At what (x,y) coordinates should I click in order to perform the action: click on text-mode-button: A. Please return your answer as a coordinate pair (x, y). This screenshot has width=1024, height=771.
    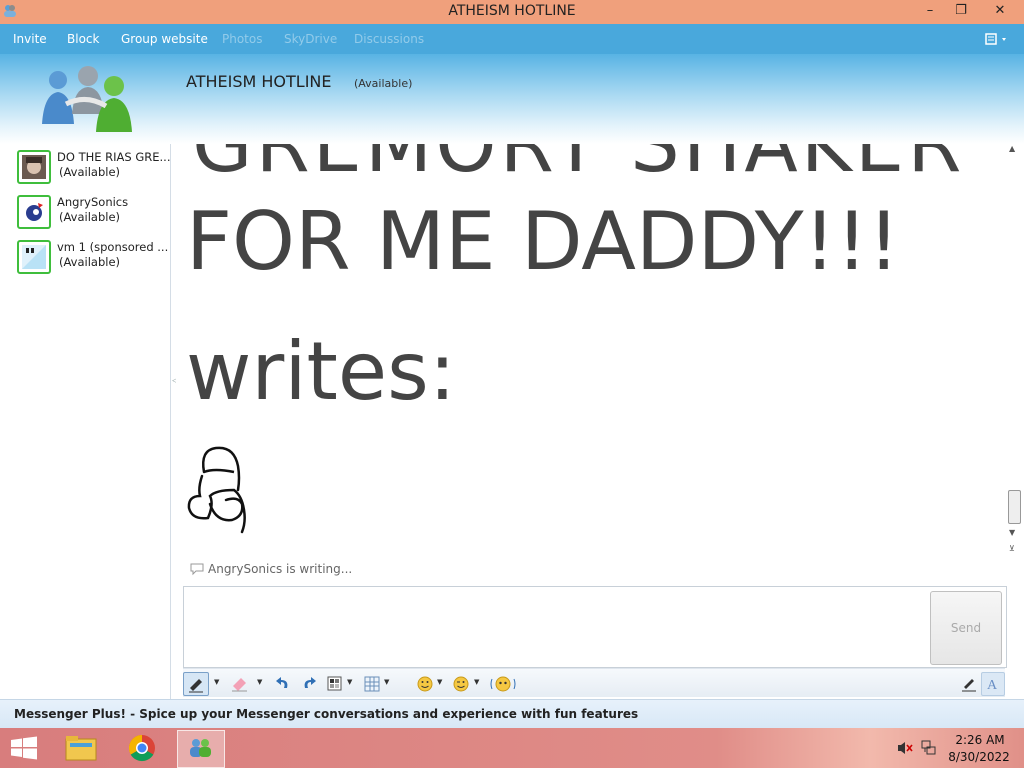
    Looking at the image, I should click on (993, 684).